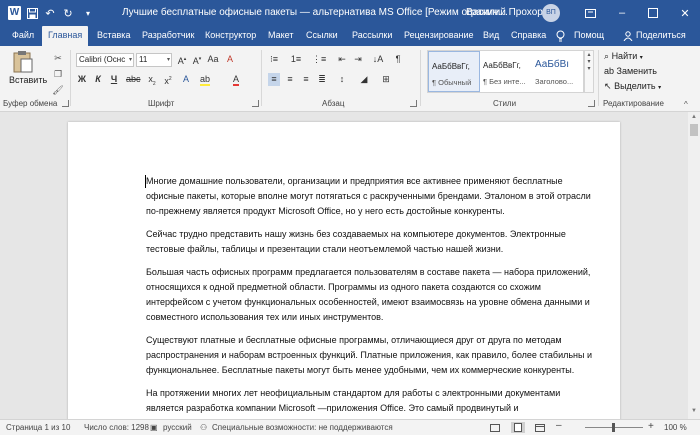 The image size is (700, 435). What do you see at coordinates (439, 36) in the screenshot?
I see `tab-review: Рецензирование` at bounding box center [439, 36].